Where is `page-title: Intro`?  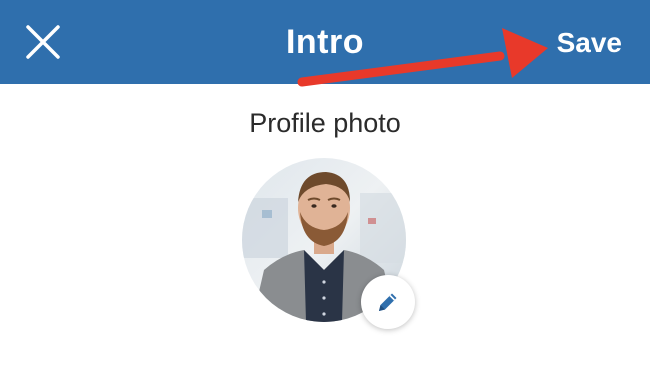
page-title: Intro is located at coordinates (325, 42).